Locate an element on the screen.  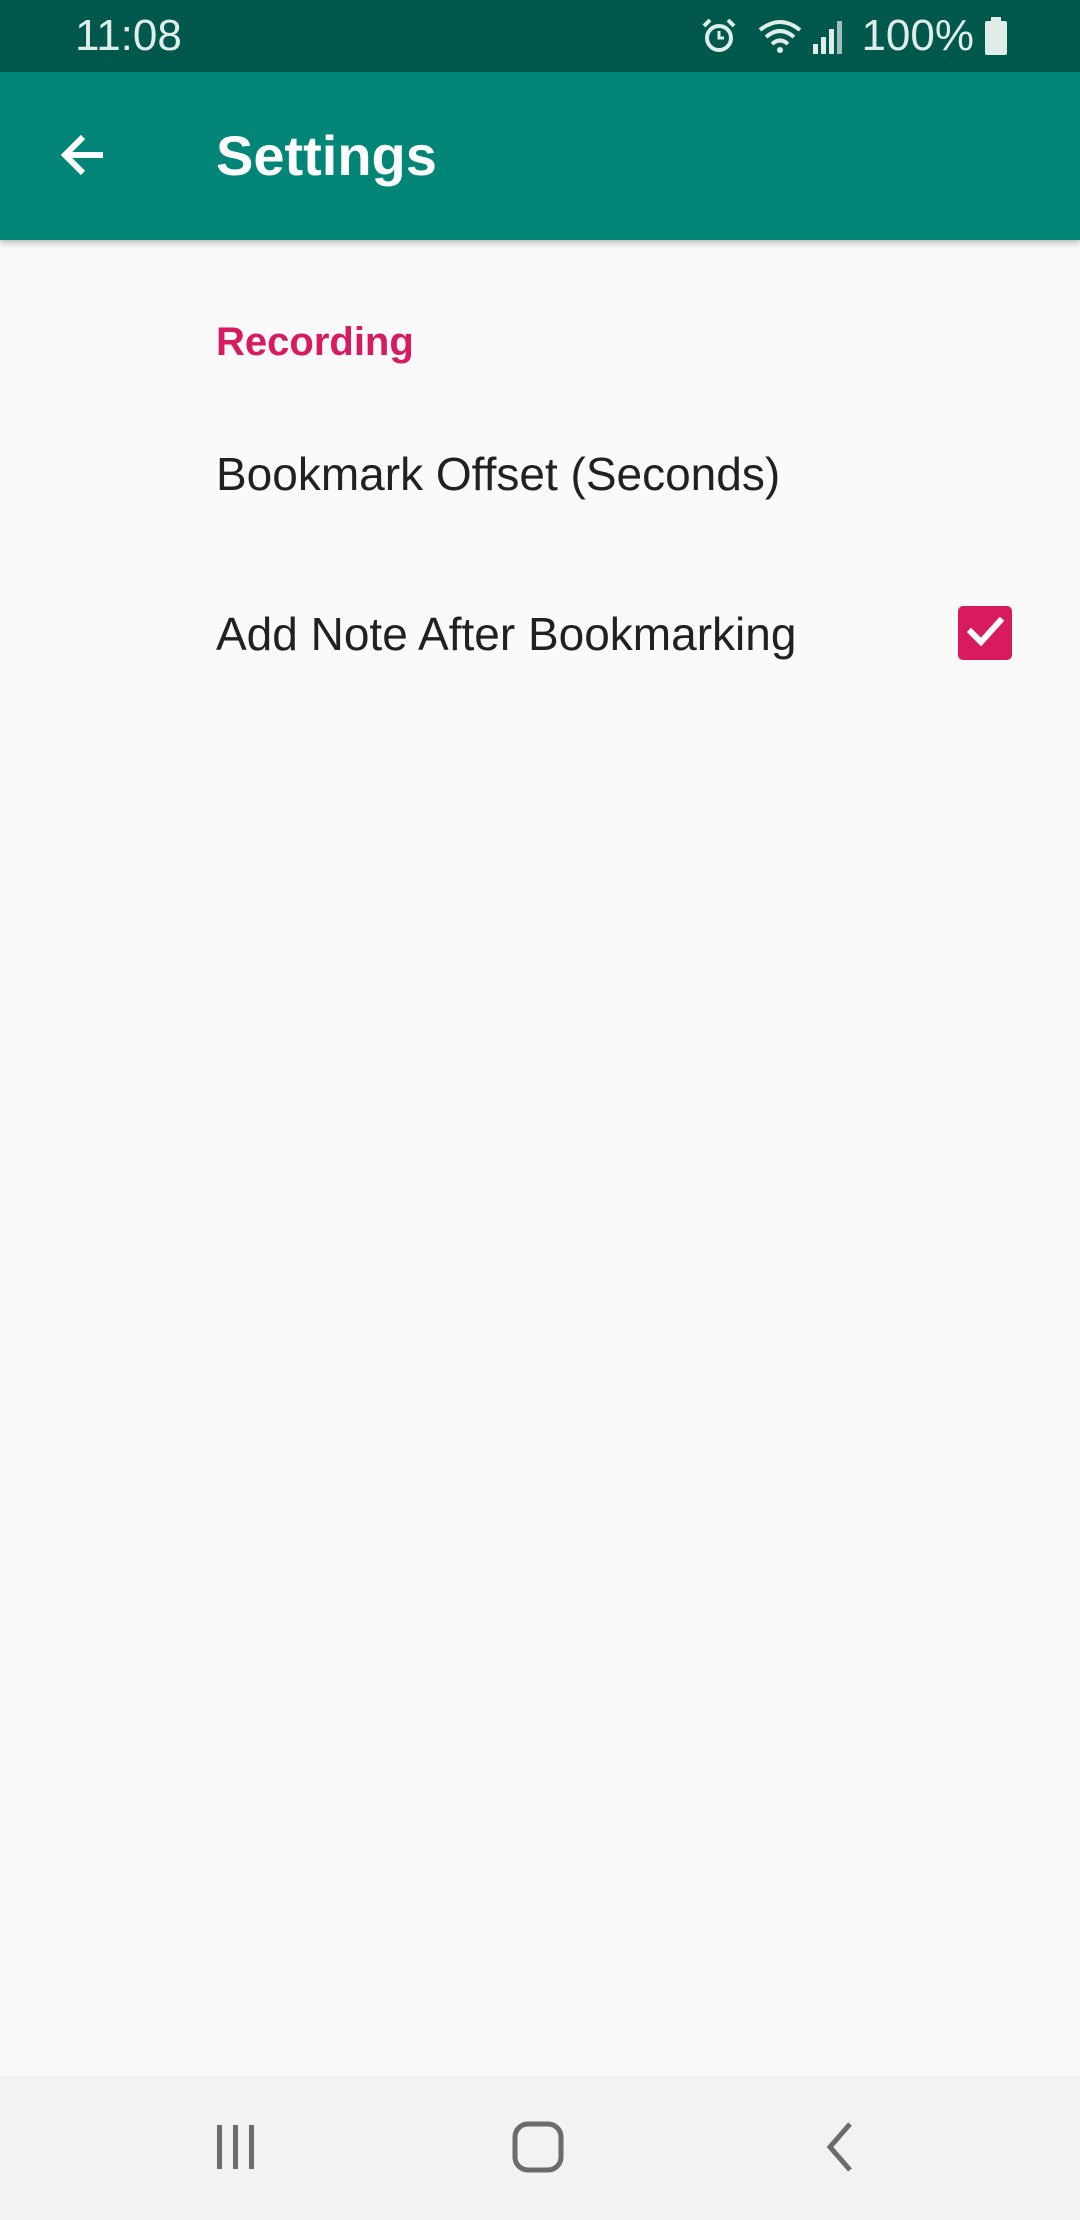
pref-add-note-title: Add Note After Bookmarking is located at coordinates (506, 634).